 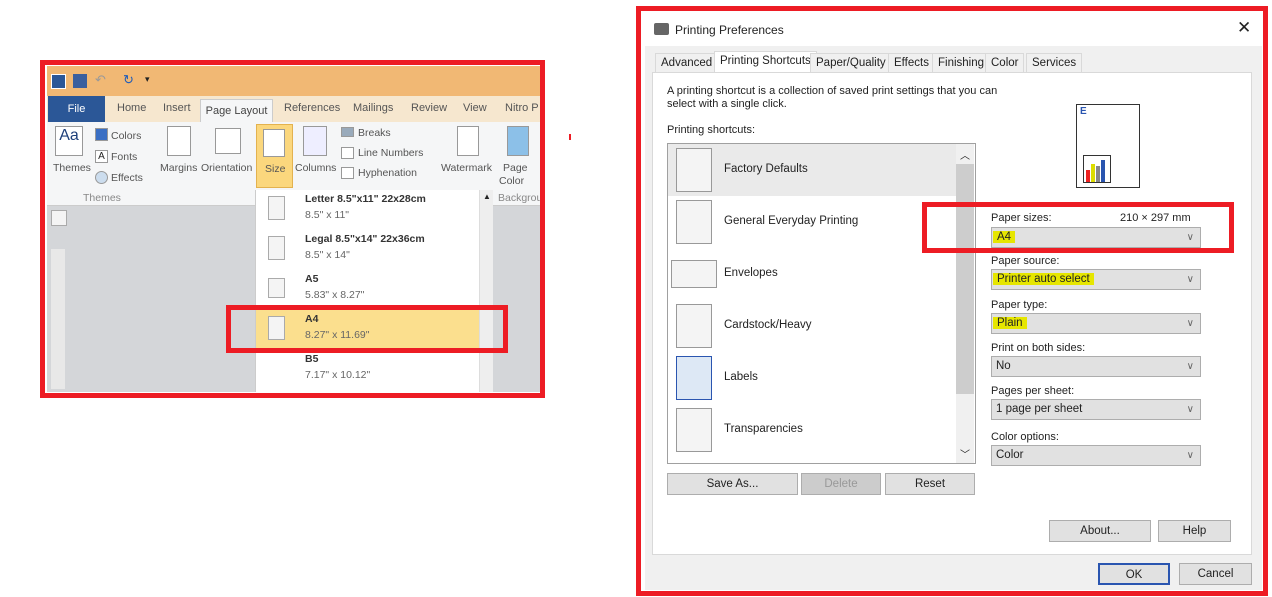 What do you see at coordinates (511, 181) in the screenshot?
I see `page-color-button-line2: Color` at bounding box center [511, 181].